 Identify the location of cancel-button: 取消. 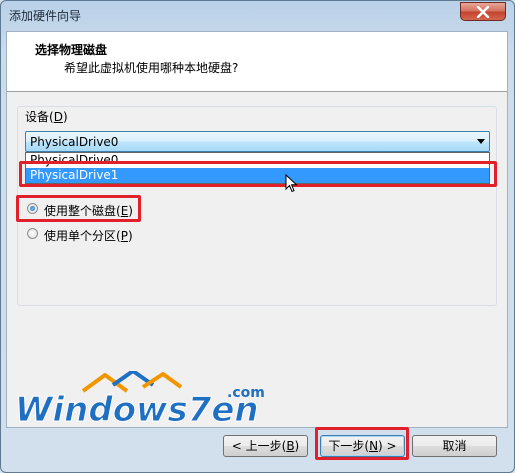
(454, 446).